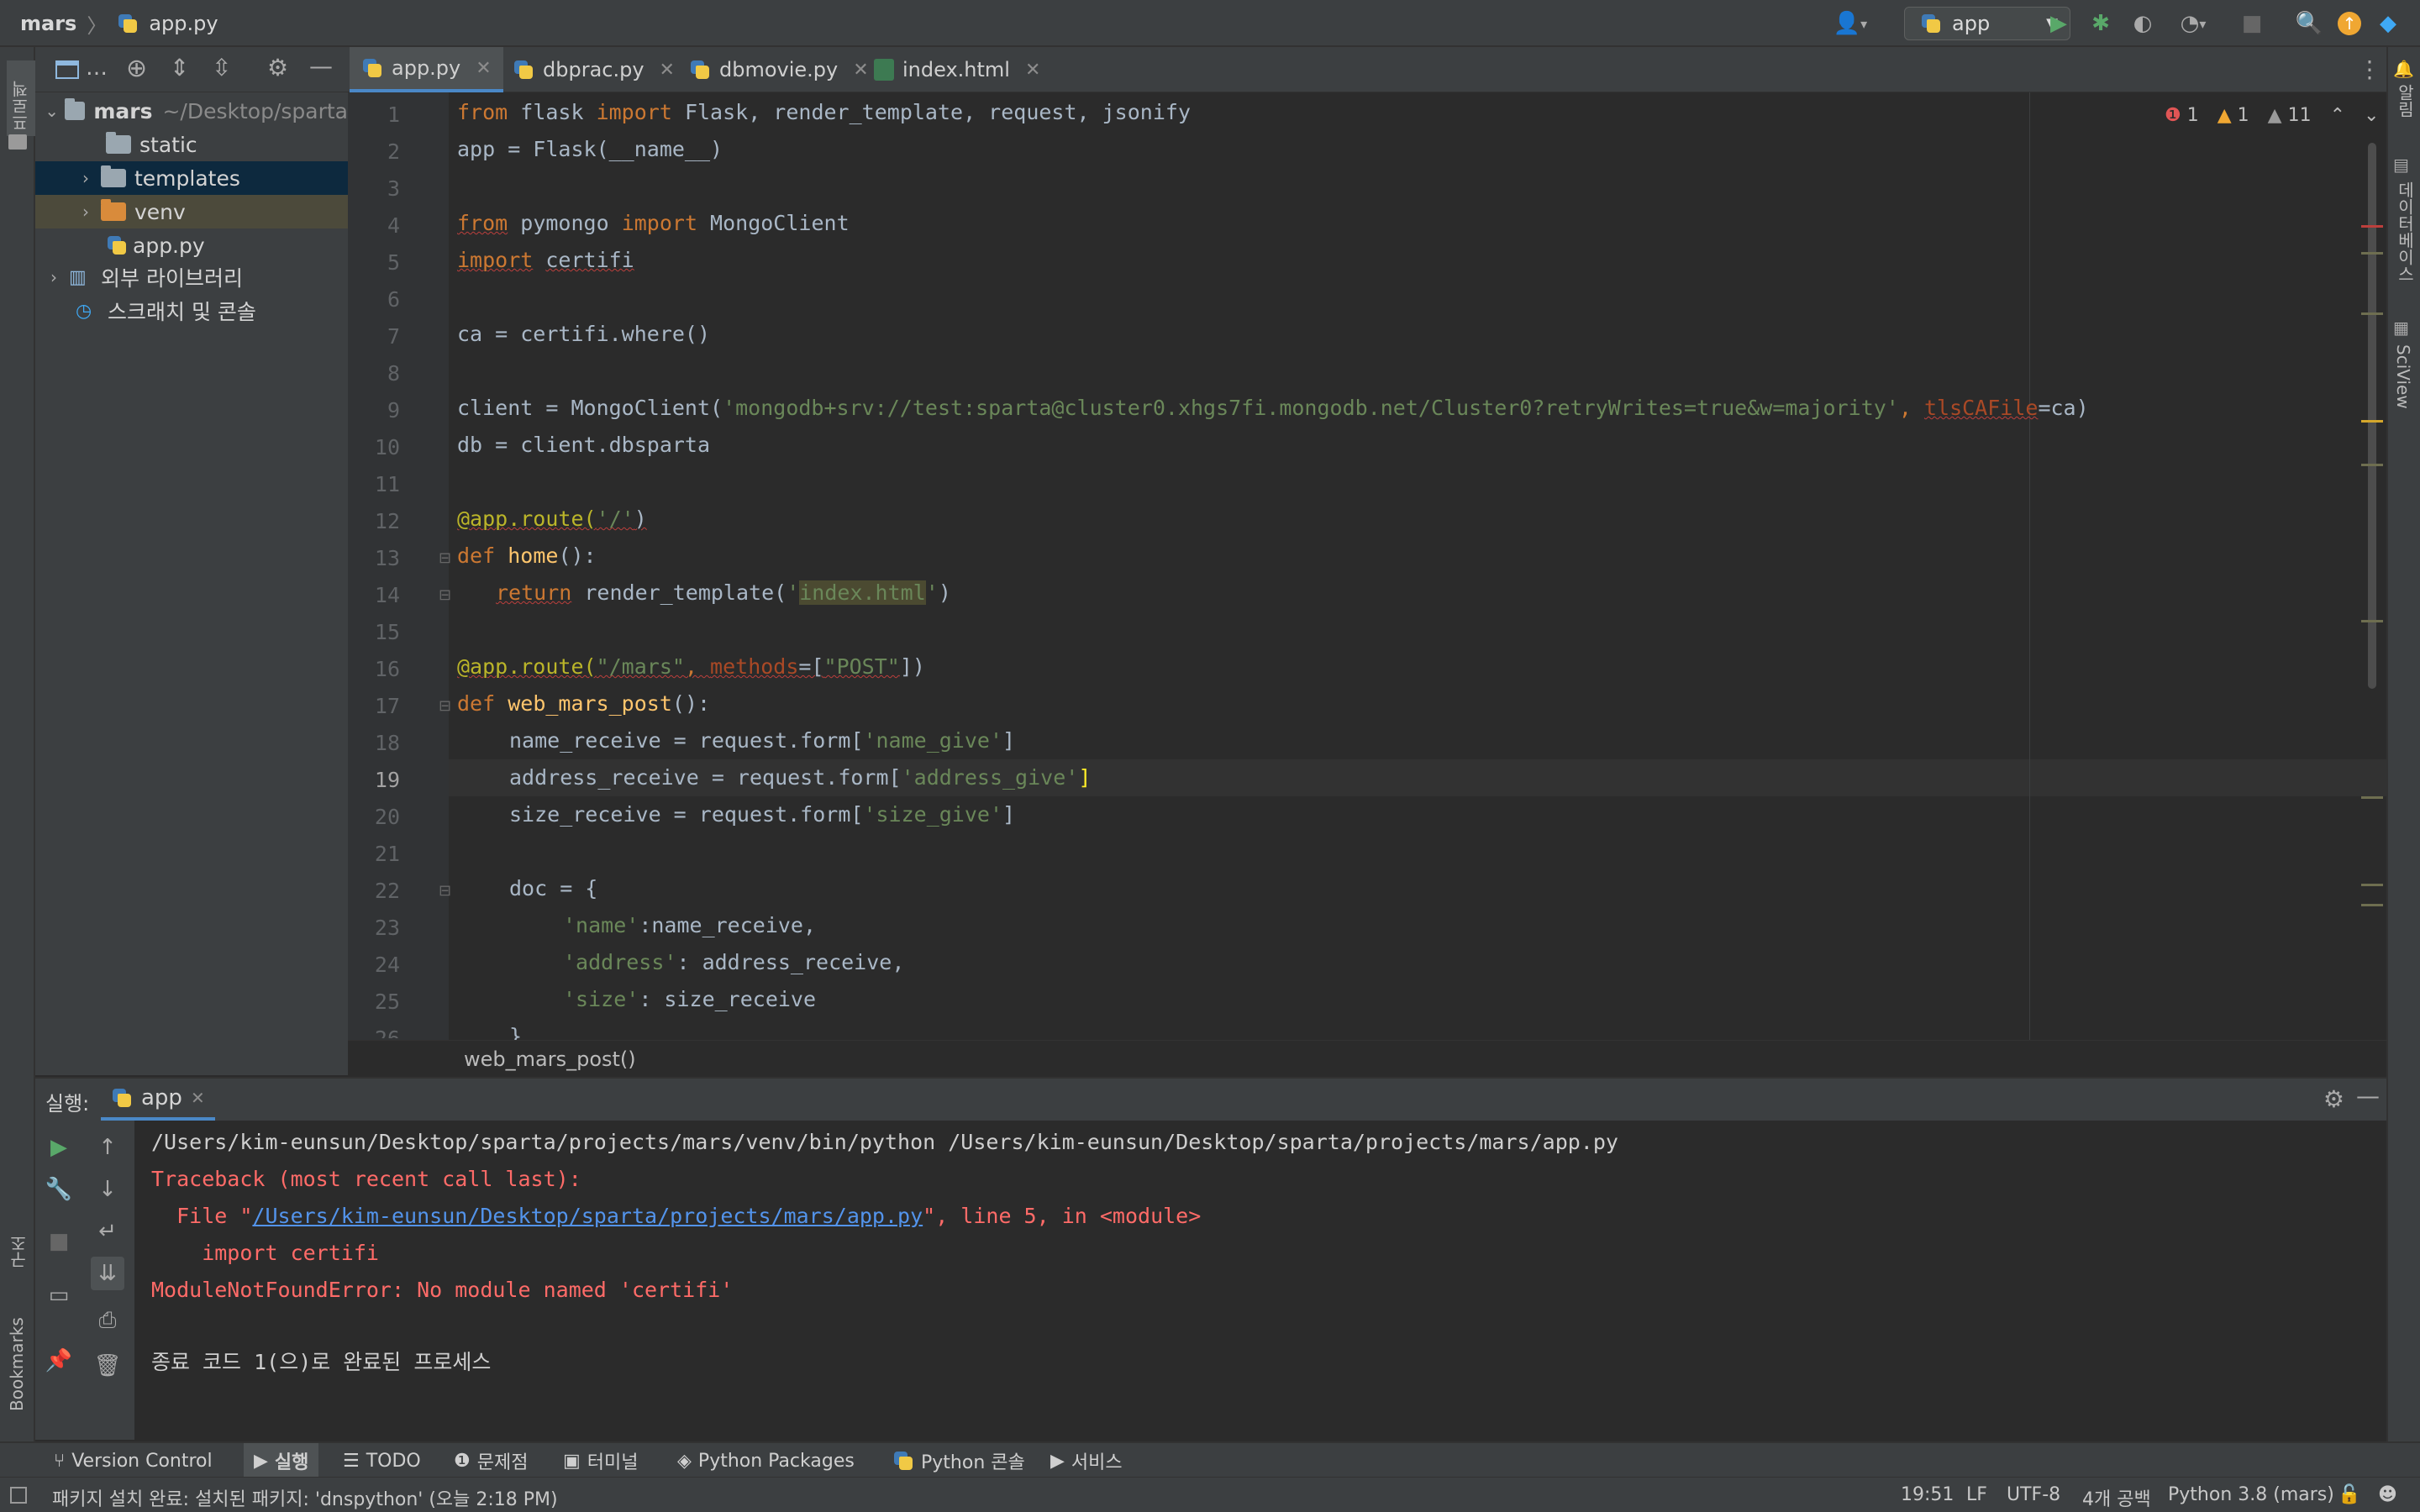 The height and width of the screenshot is (1512, 2420). Describe the element at coordinates (2182, 115) in the screenshot. I see `error-count: ❶ 1` at that location.